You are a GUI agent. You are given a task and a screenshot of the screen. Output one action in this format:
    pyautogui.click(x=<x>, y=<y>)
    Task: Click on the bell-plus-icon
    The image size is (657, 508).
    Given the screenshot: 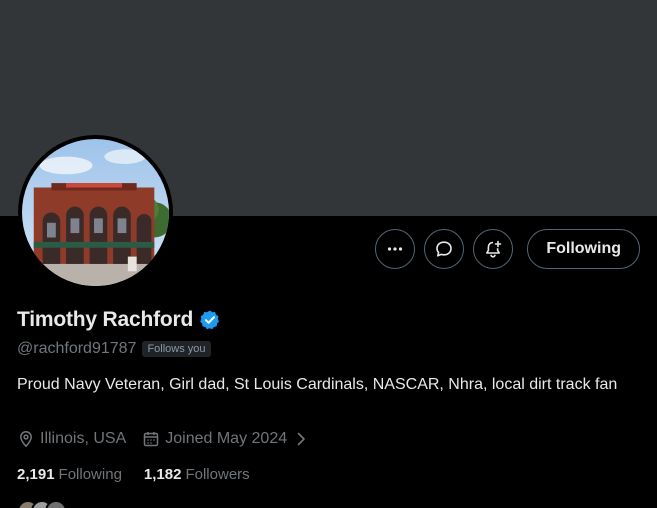 What is the action you would take?
    pyautogui.click(x=494, y=249)
    